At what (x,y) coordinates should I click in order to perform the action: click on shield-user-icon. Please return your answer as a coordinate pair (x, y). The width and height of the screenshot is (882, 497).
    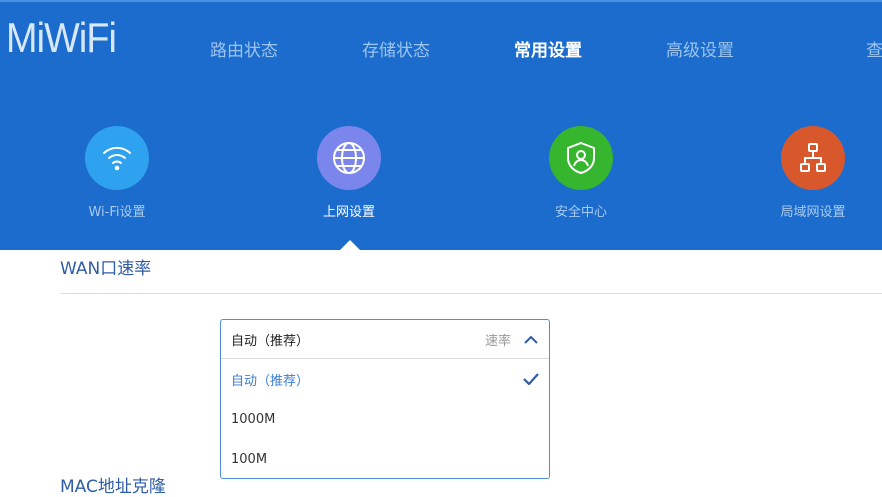
    Looking at the image, I should click on (581, 158).